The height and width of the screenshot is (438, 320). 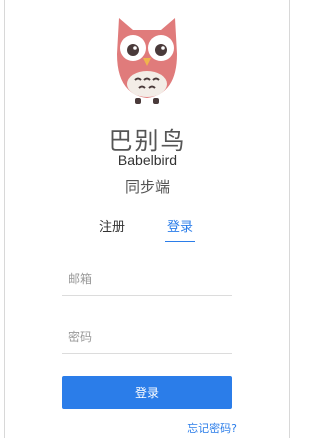 I want to click on password-input, so click(x=147, y=337).